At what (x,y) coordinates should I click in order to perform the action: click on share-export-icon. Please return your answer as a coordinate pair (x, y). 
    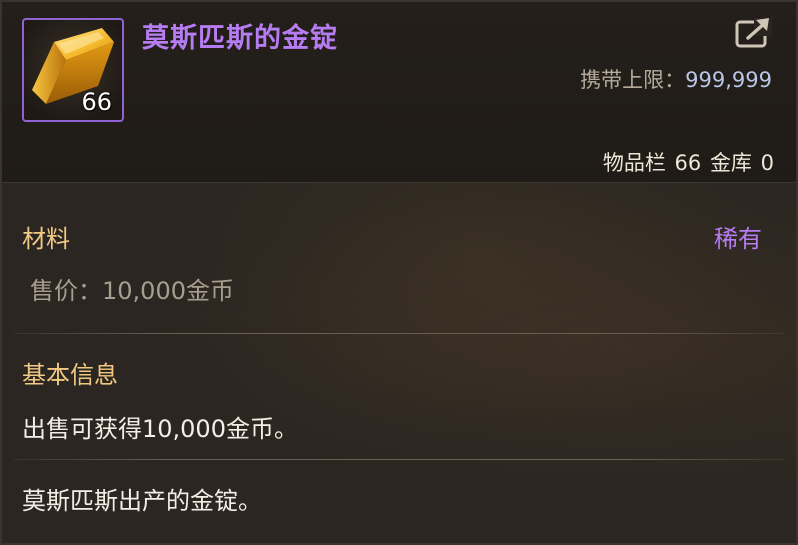
    Looking at the image, I should click on (753, 33).